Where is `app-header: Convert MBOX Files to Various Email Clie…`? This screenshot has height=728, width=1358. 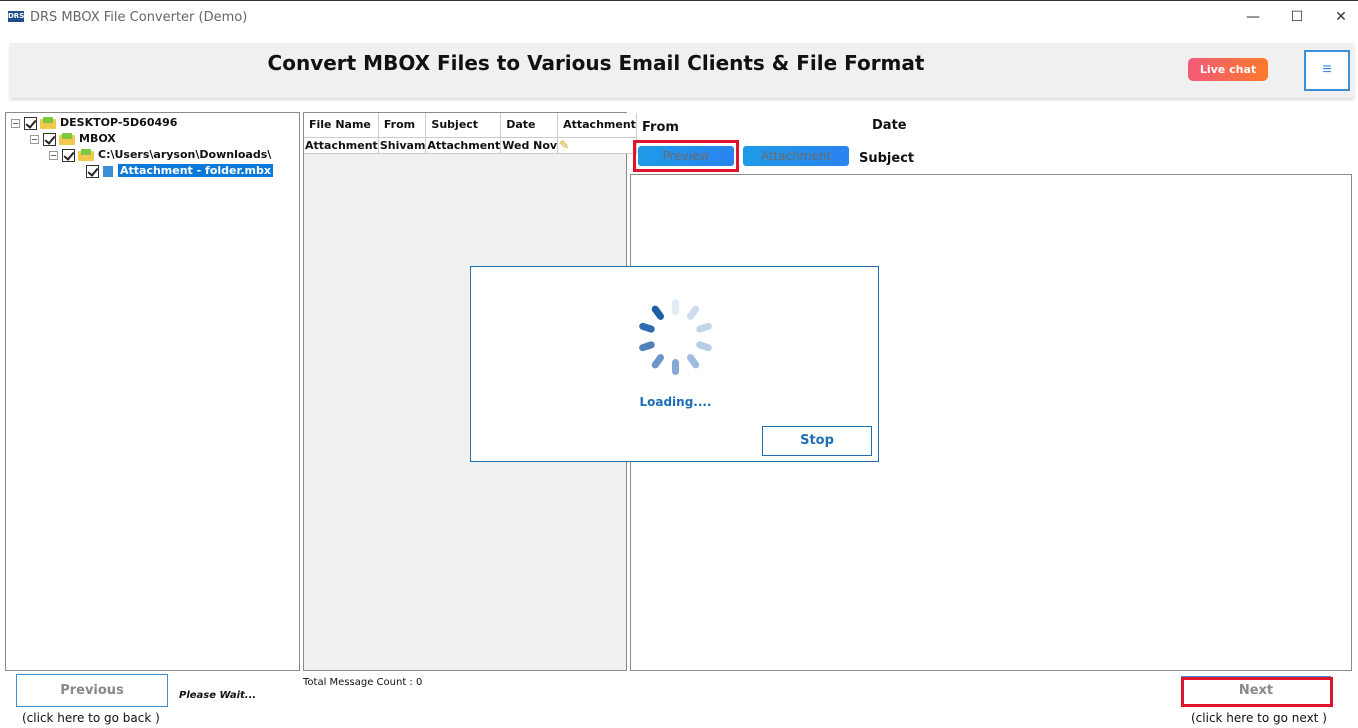 app-header: Convert MBOX Files to Various Email Clie… is located at coordinates (682, 70).